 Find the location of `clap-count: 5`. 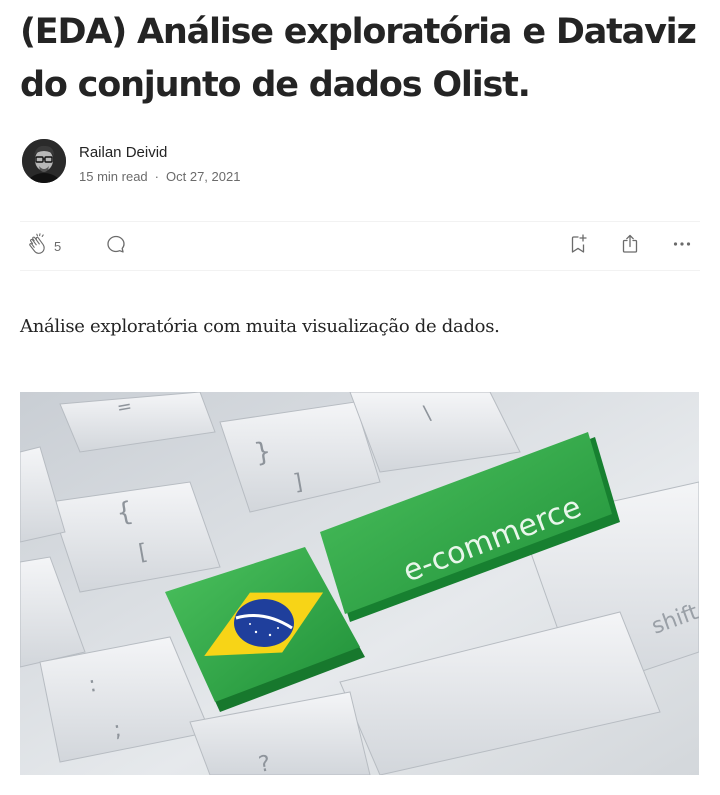

clap-count: 5 is located at coordinates (58, 246).